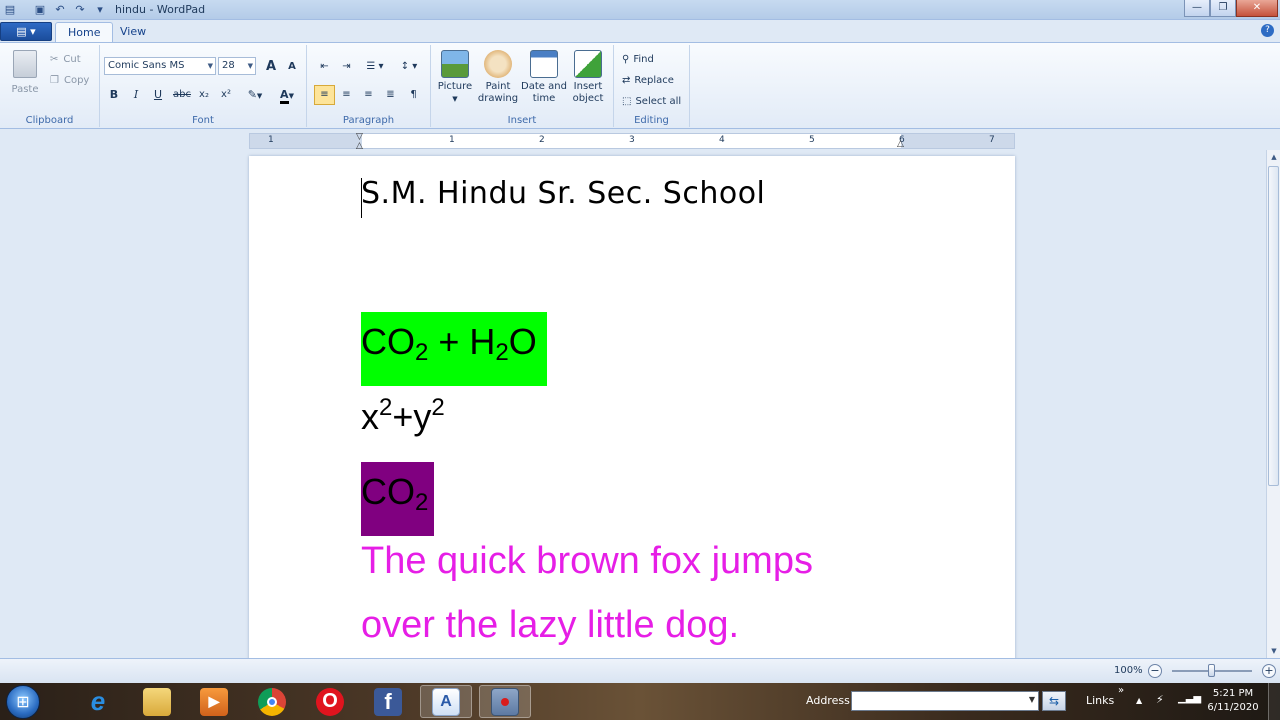 This screenshot has height=720, width=1280. Describe the element at coordinates (1155, 671) in the screenshot. I see `zoom-out-button: −` at that location.